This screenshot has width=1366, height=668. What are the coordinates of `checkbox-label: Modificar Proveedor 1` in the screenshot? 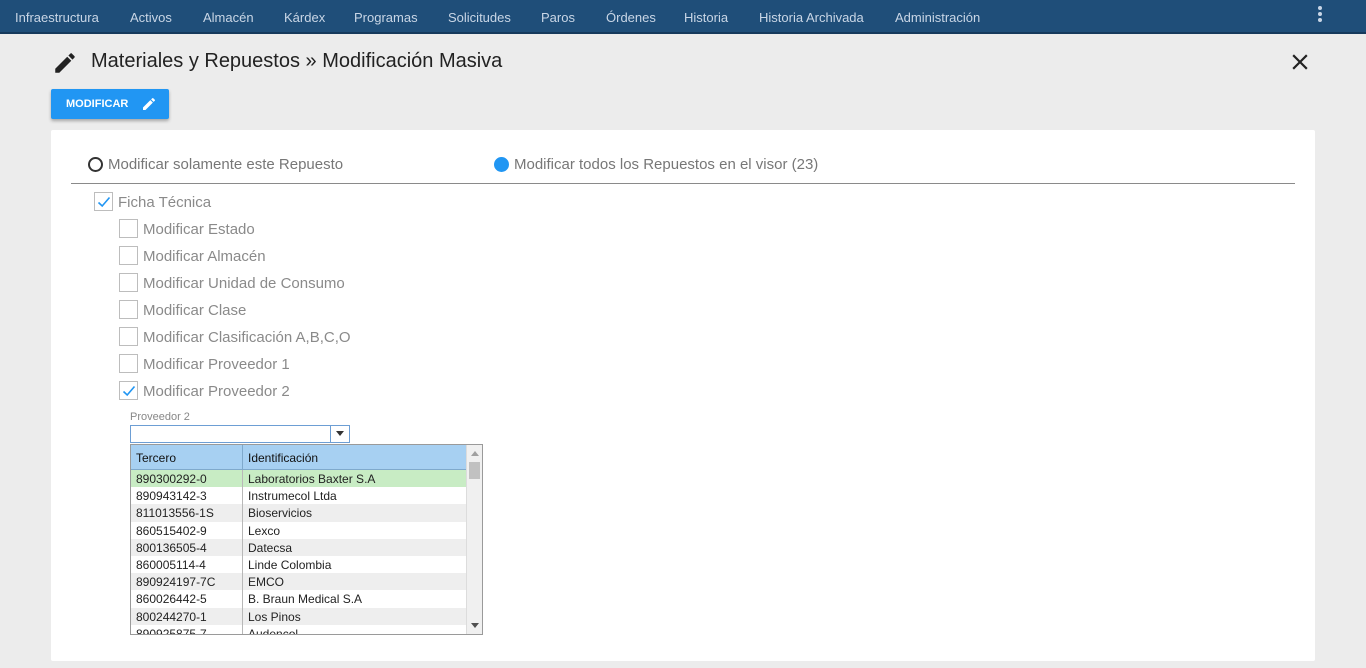 It's located at (216, 364).